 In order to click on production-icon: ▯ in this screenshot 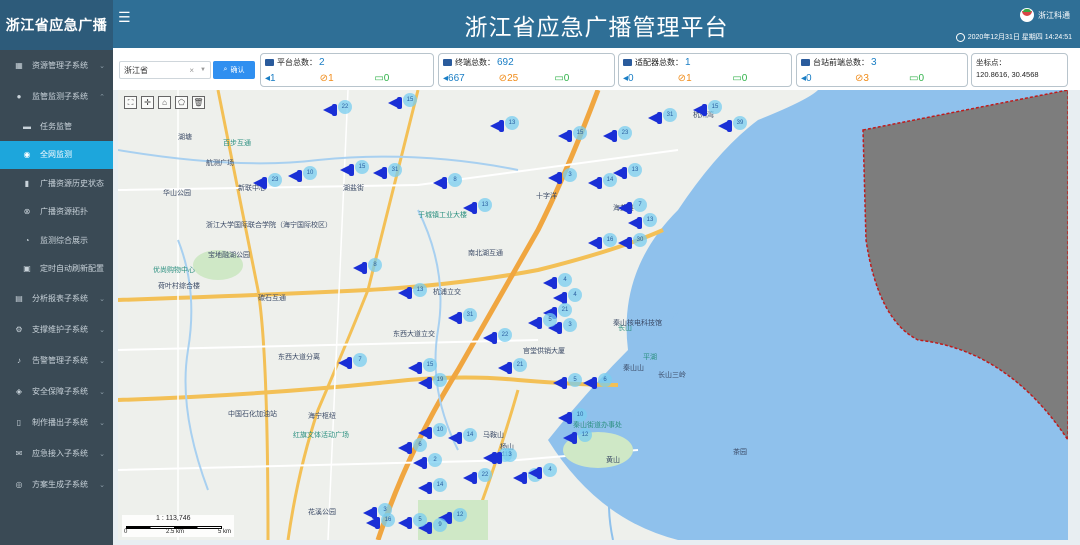, I will do `click(19, 422)`.